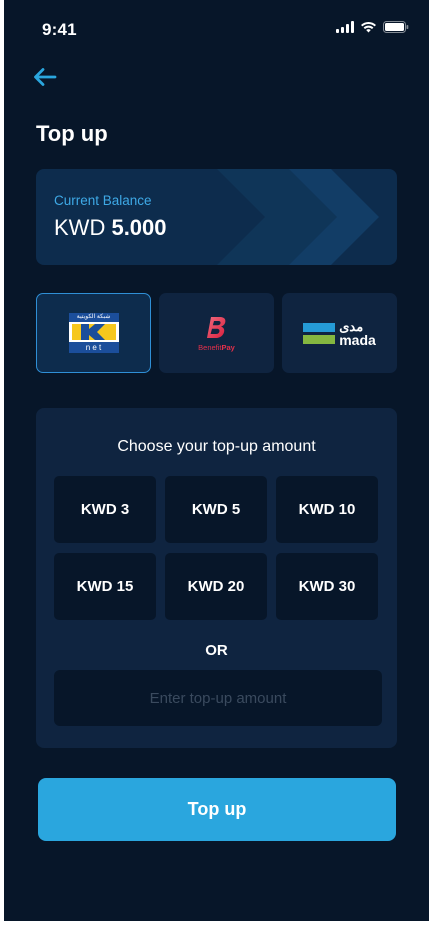 The width and height of the screenshot is (430, 926). Describe the element at coordinates (216, 217) in the screenshot. I see `balance-card: Current Balance KWD 5.000` at that location.